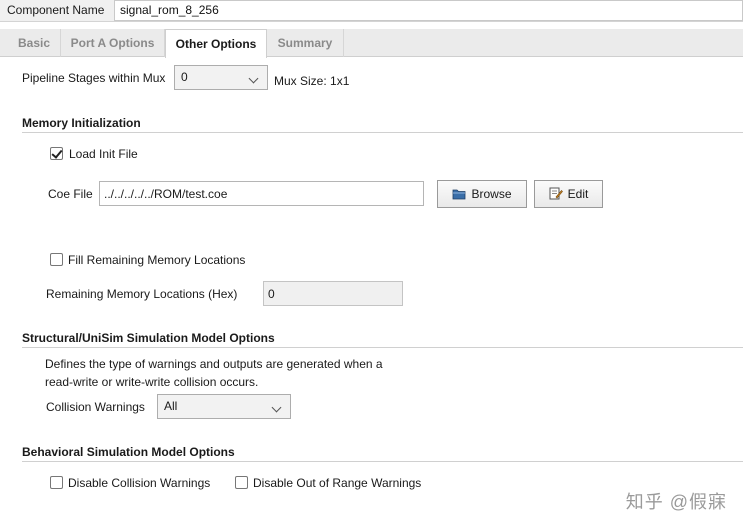  Describe the element at coordinates (56, 259) in the screenshot. I see `fill-remaining-checkbox` at that location.